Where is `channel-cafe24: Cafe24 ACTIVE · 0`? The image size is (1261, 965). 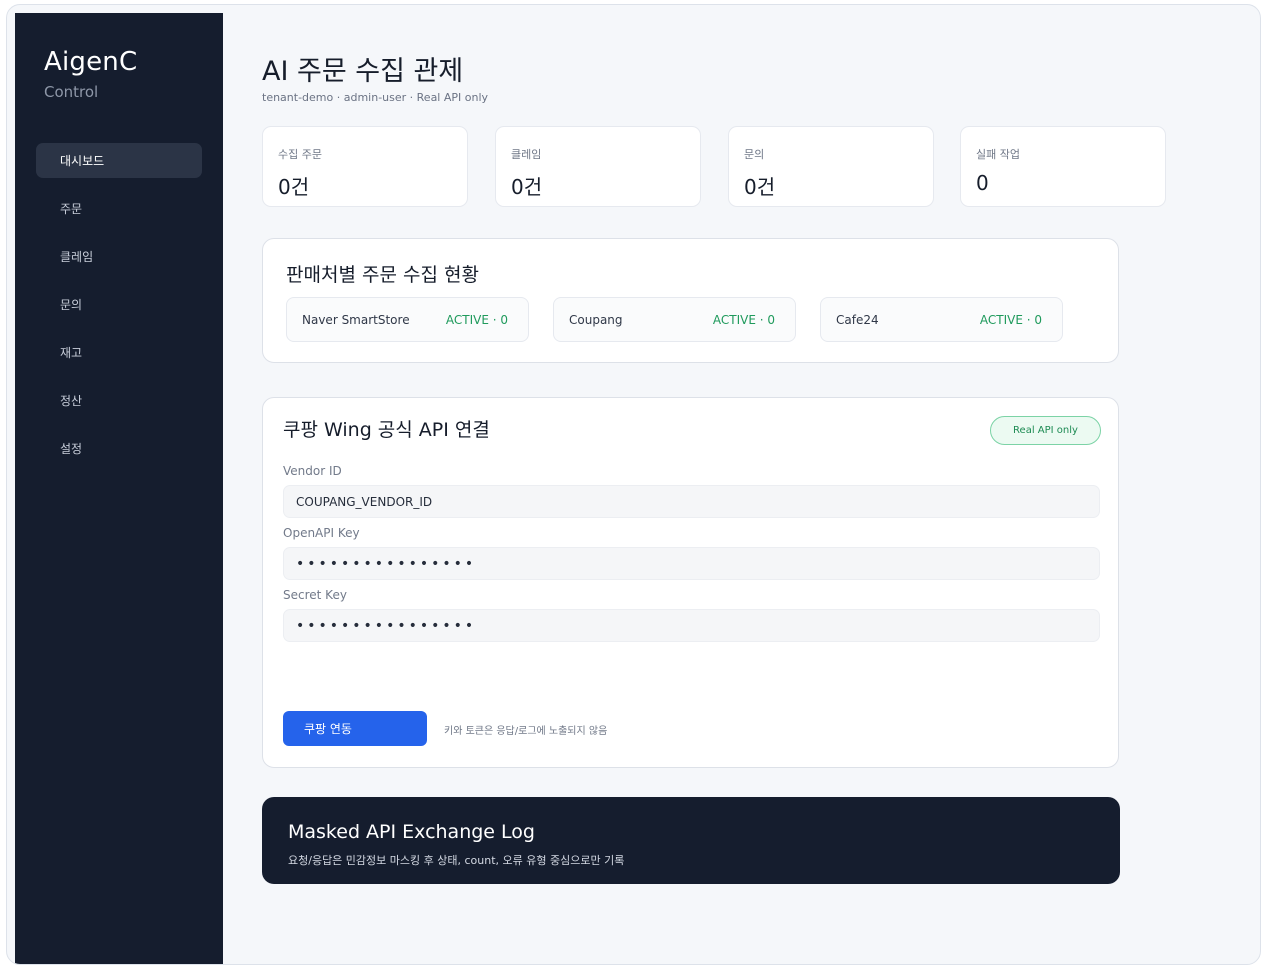 channel-cafe24: Cafe24 ACTIVE · 0 is located at coordinates (941, 319).